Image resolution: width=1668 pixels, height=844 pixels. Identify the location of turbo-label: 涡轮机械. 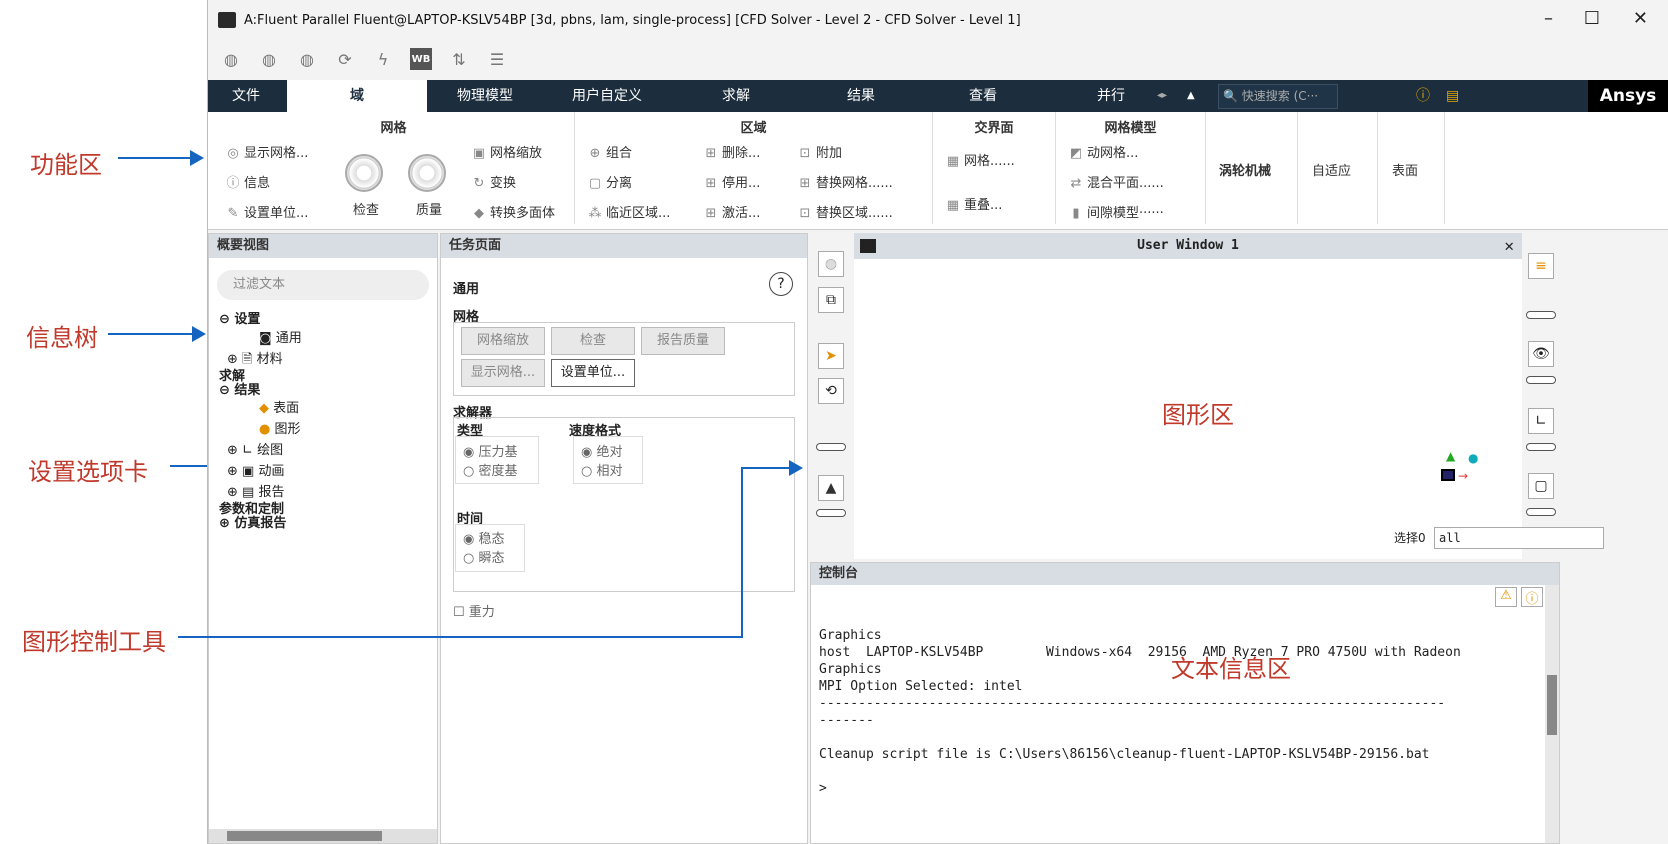
(1245, 169).